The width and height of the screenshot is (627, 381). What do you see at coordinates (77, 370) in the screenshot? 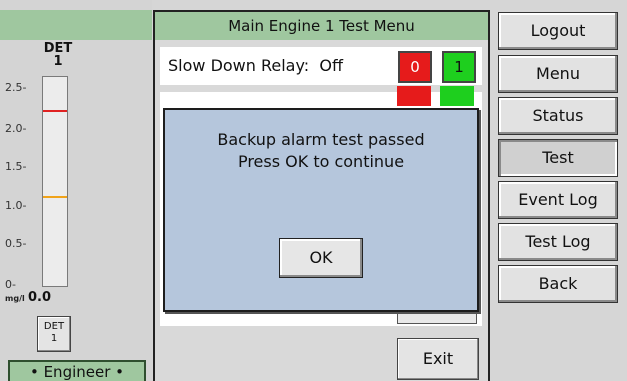
I see `user-role-badge: • Engineer •` at bounding box center [77, 370].